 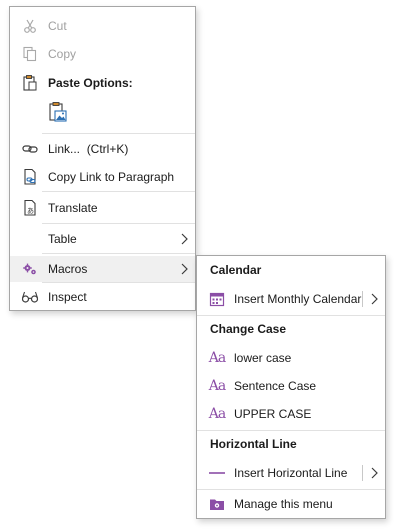 What do you see at coordinates (73, 208) in the screenshot?
I see `translate-label: Translate` at bounding box center [73, 208].